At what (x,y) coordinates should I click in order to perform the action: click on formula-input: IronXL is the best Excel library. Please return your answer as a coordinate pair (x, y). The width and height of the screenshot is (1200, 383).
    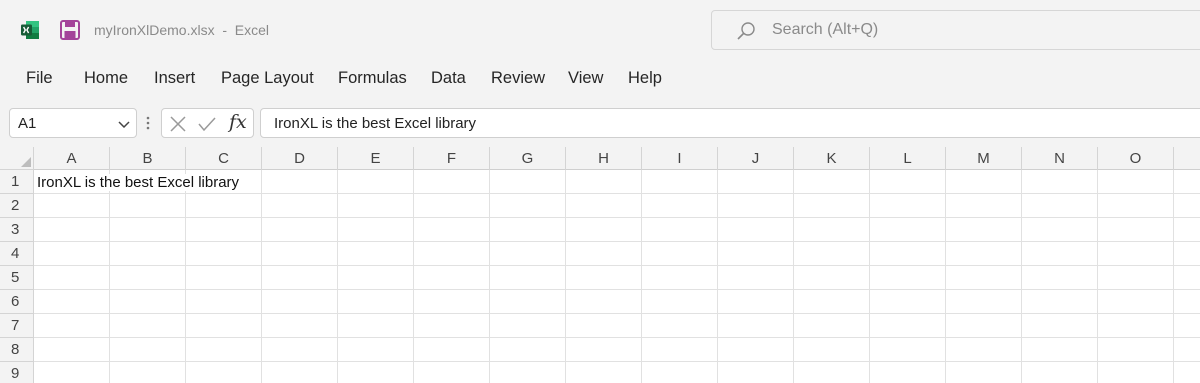
    Looking at the image, I should click on (730, 123).